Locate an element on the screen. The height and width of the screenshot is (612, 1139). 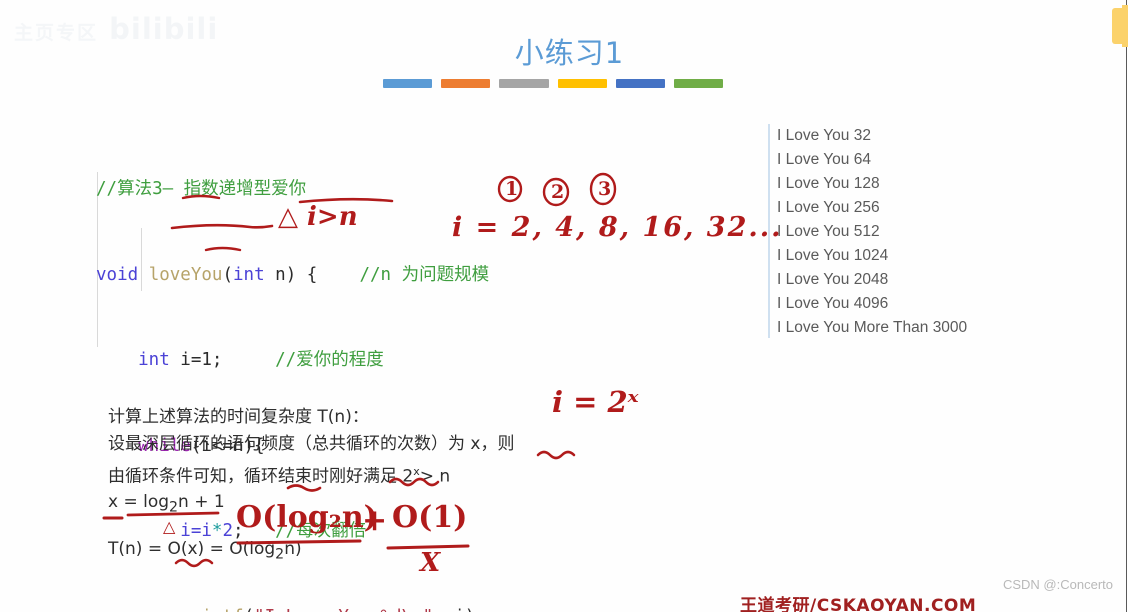
ink-underline-bigo-one is located at coordinates (428, 547).